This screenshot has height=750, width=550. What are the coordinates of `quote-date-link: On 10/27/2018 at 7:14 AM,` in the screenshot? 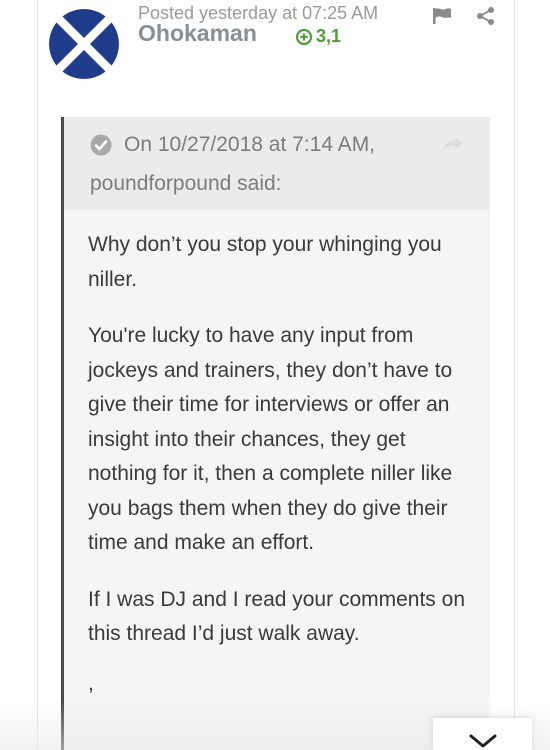 It's located at (249, 145).